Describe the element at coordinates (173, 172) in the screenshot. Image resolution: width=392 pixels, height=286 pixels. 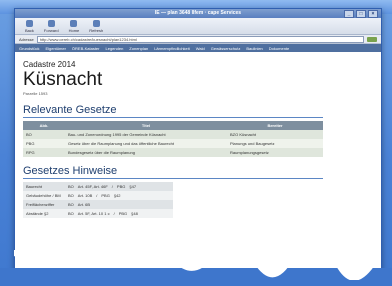
I see `section-heading-hinweise: Gesetzes Hinweise` at that location.